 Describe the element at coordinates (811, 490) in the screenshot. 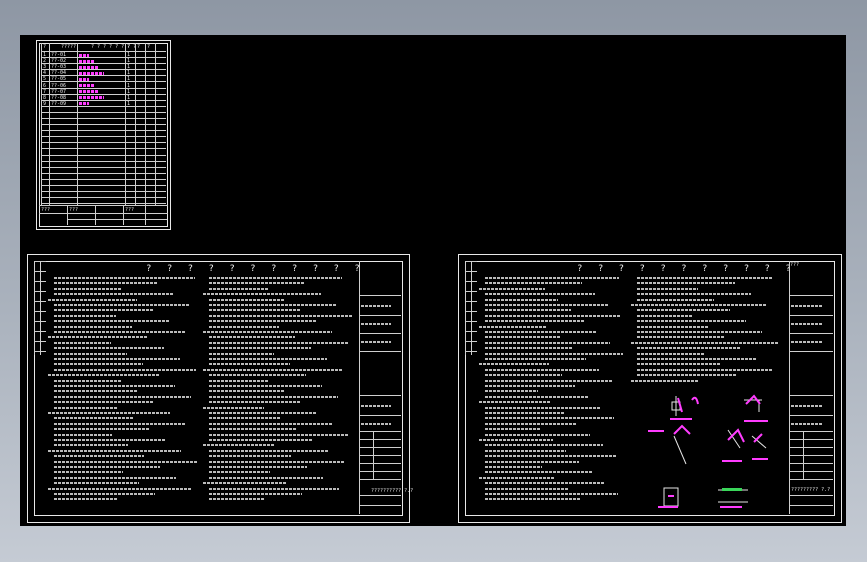

I see `sheet-right-footer: ????????? ?.?` at that location.